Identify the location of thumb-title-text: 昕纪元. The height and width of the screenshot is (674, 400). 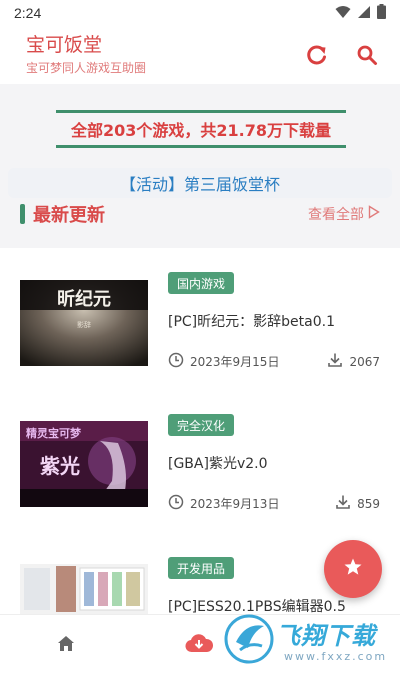
(84, 299).